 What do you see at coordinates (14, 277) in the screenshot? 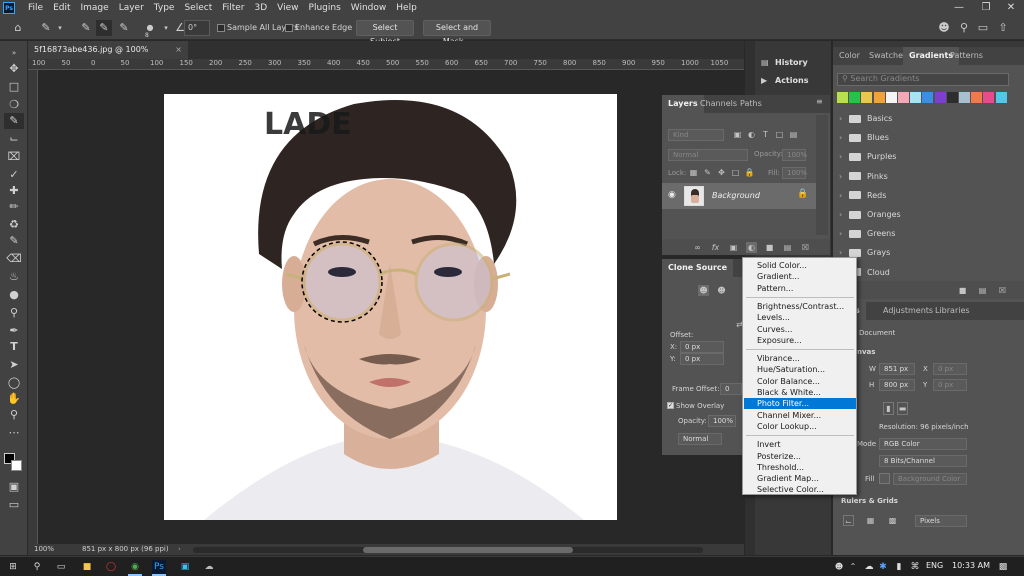
I see `paint-bucket-tool-icon: ♨` at bounding box center [14, 277].